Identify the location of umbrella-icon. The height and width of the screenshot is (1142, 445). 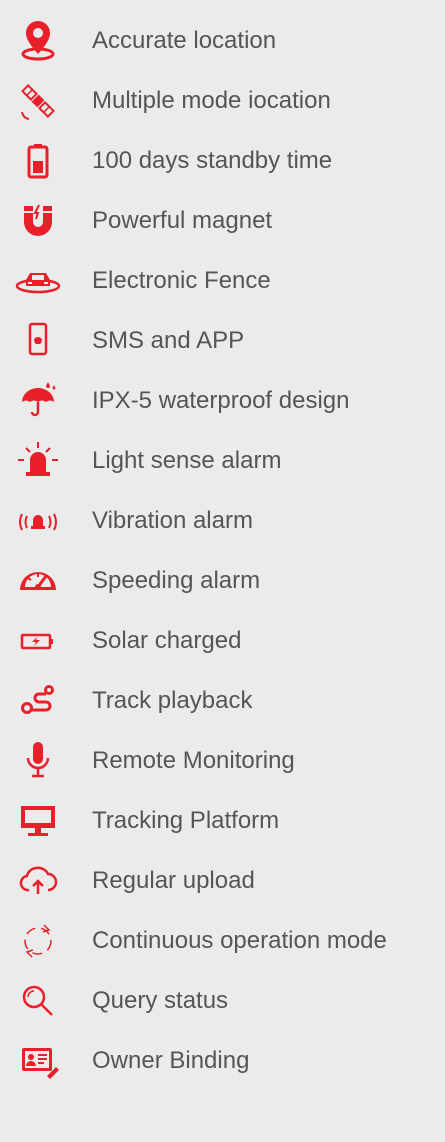
(38, 401).